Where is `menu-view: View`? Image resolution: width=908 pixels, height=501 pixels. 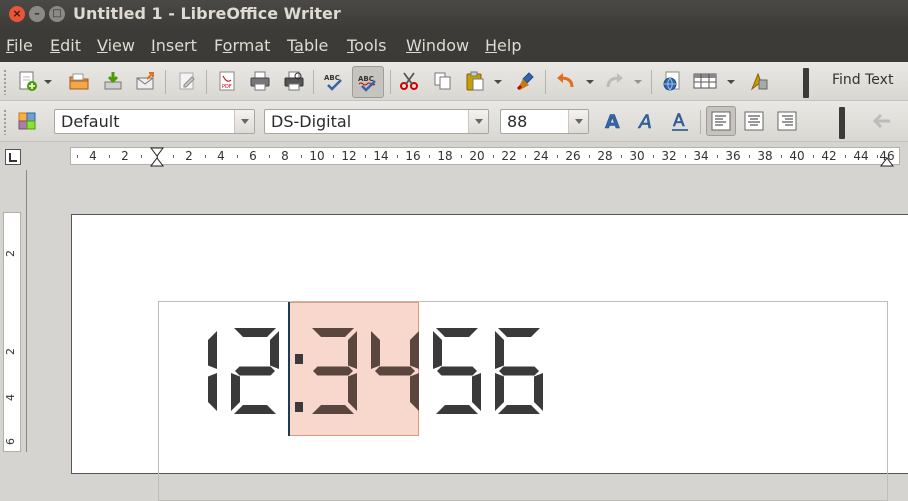 menu-view: View is located at coordinates (116, 45).